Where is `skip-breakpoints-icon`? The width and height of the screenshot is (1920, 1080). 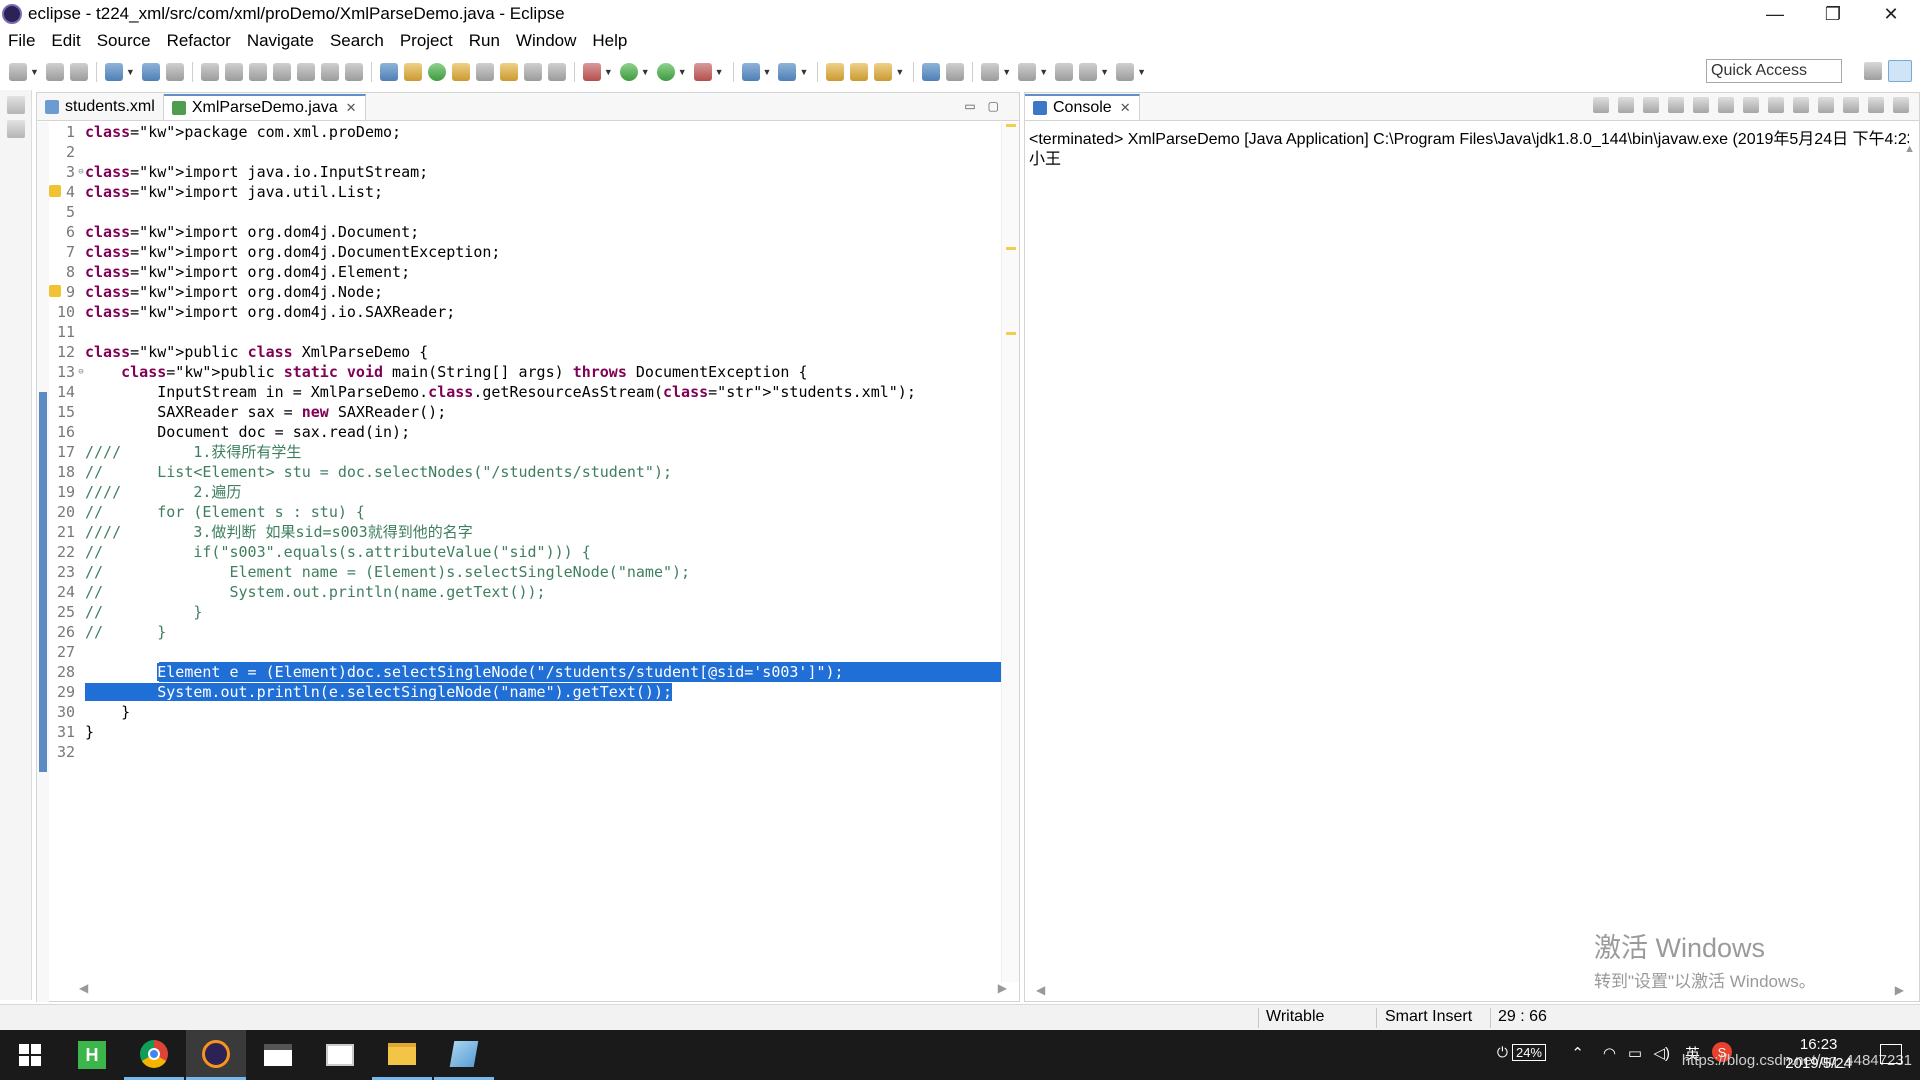 skip-breakpoints-icon is located at coordinates (174, 72).